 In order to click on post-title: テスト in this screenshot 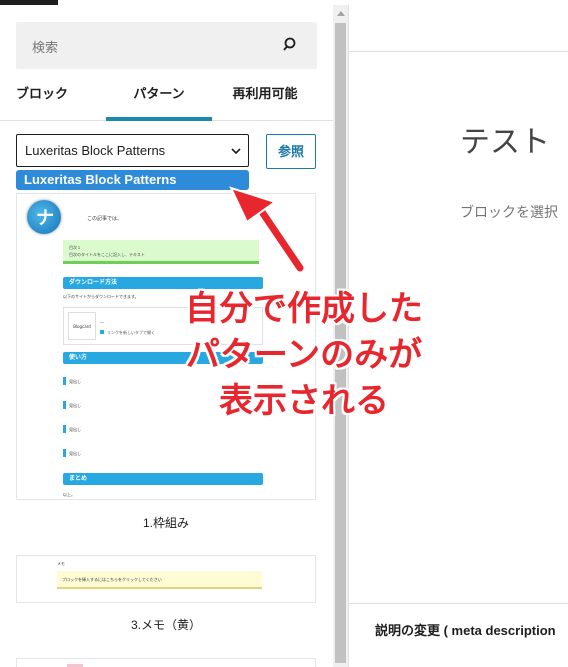, I will do `click(505, 139)`.